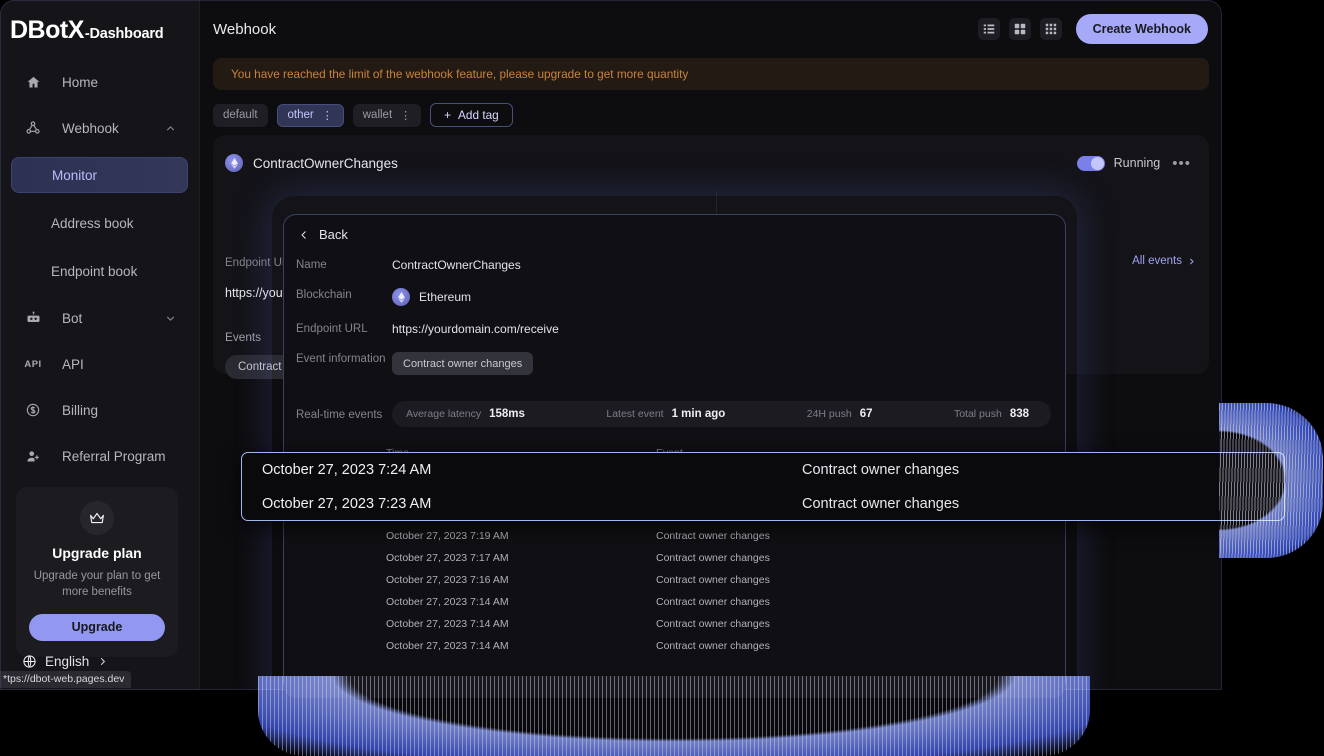 The image size is (1324, 756). Describe the element at coordinates (674, 363) in the screenshot. I see `field-event-information: Event information Contract owner changes` at that location.